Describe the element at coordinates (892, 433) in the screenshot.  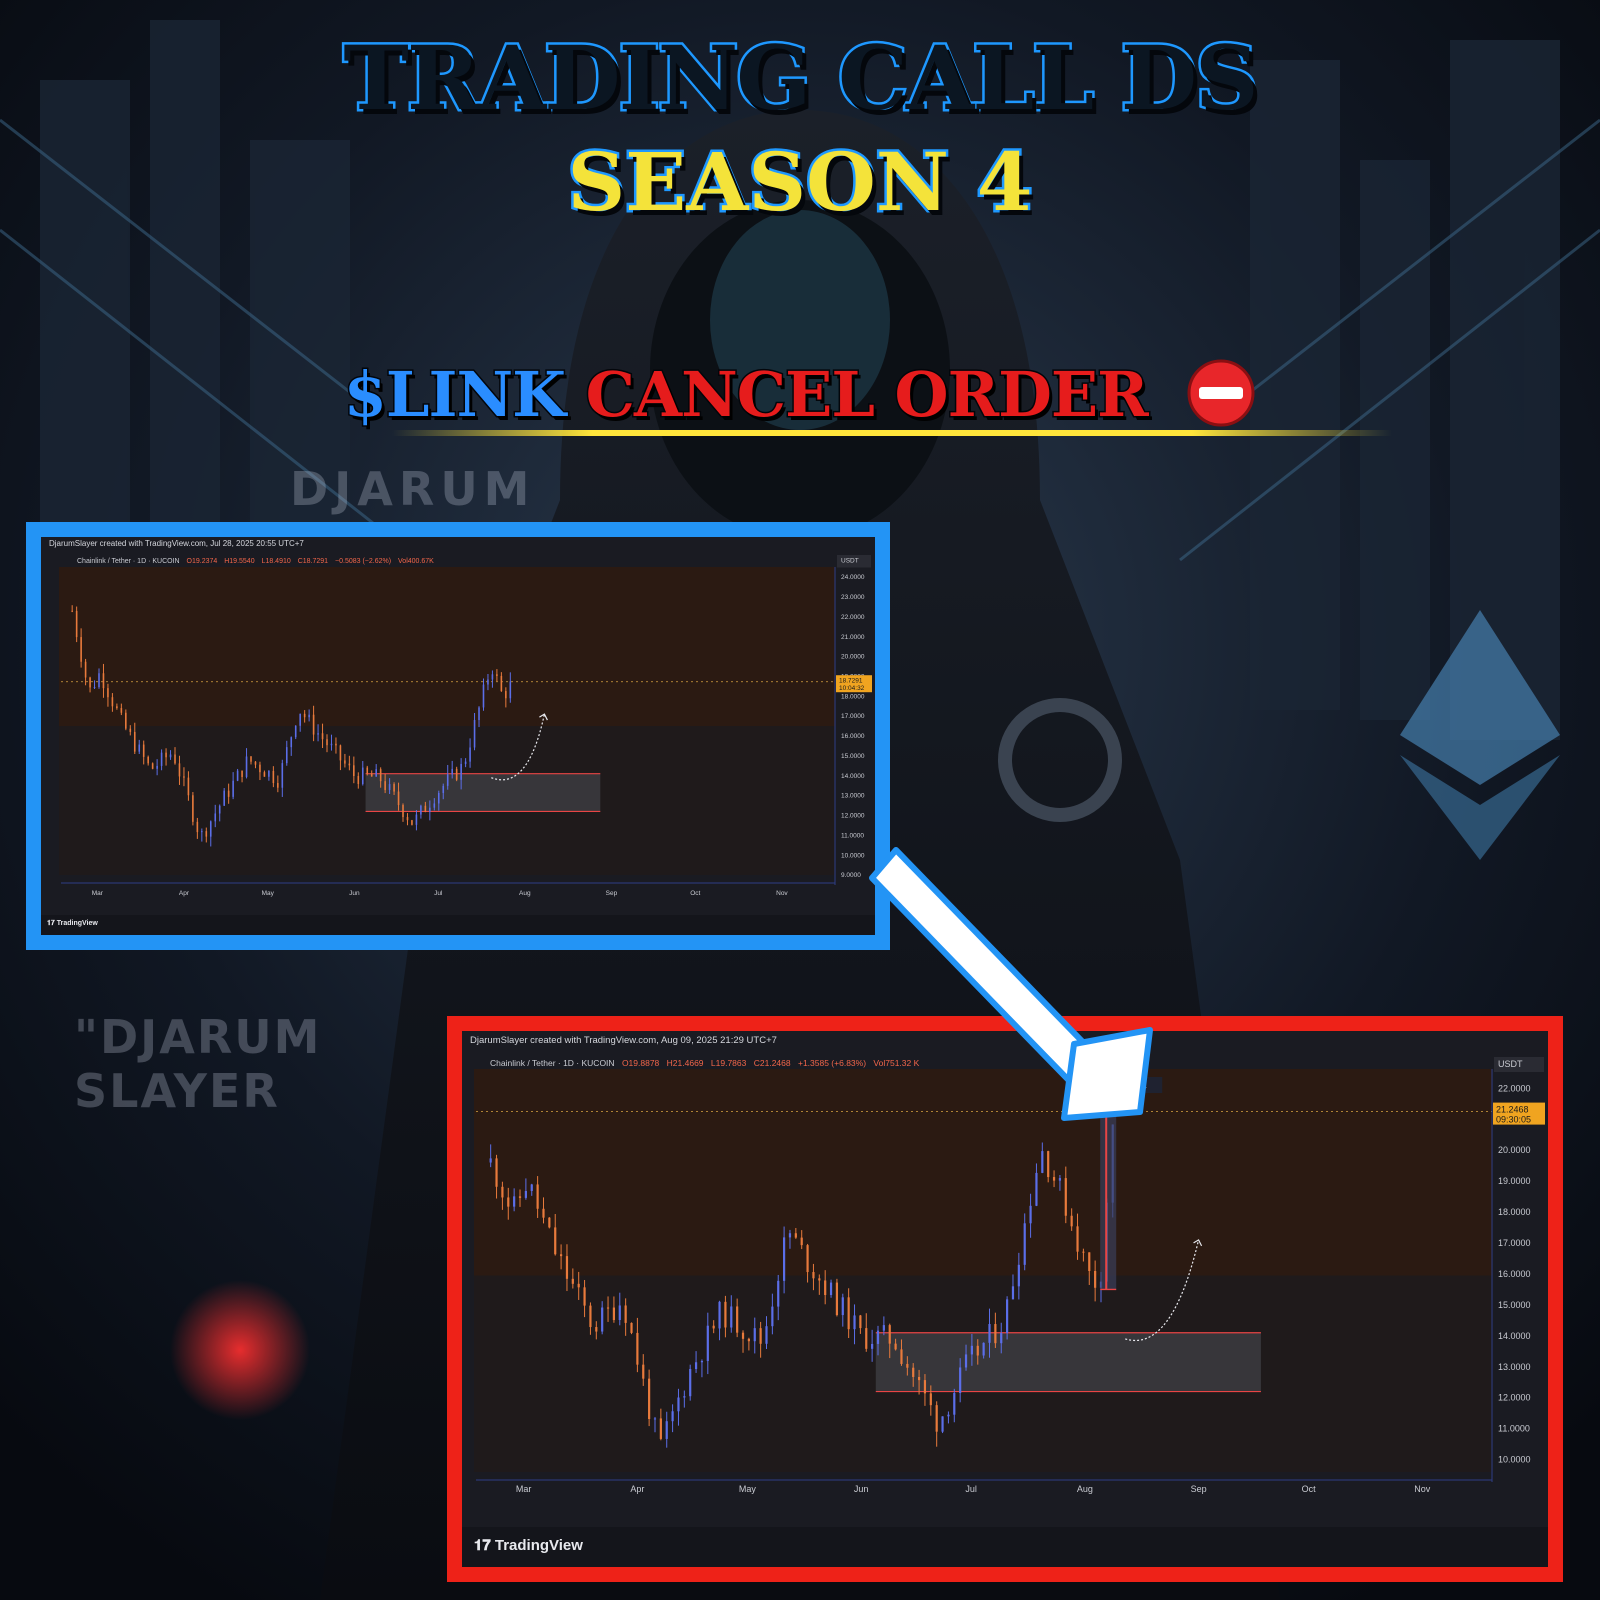
I see `headline-underline` at that location.